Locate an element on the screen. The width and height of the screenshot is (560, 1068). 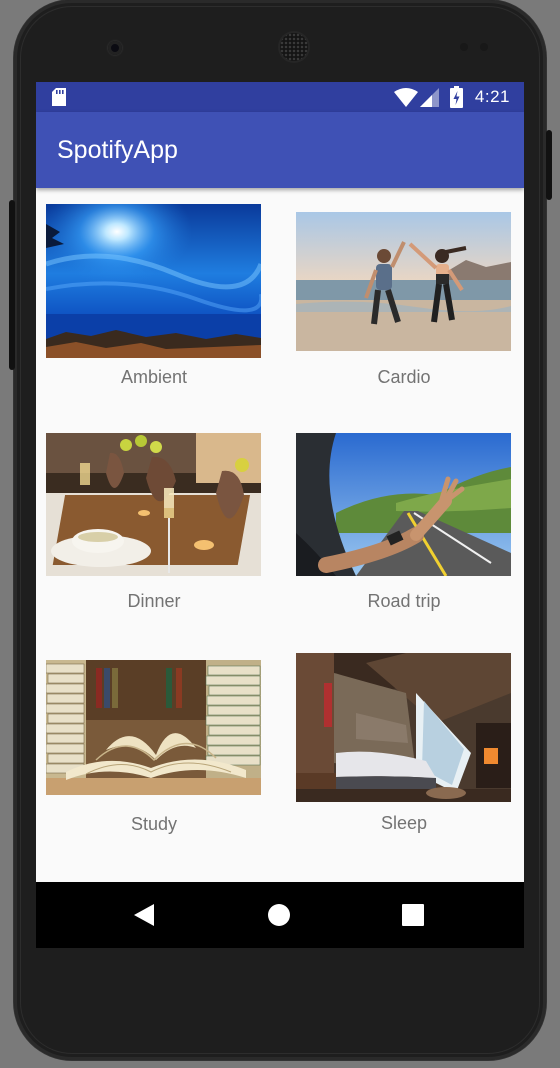
cell-signal-icon is located at coordinates (429, 100).